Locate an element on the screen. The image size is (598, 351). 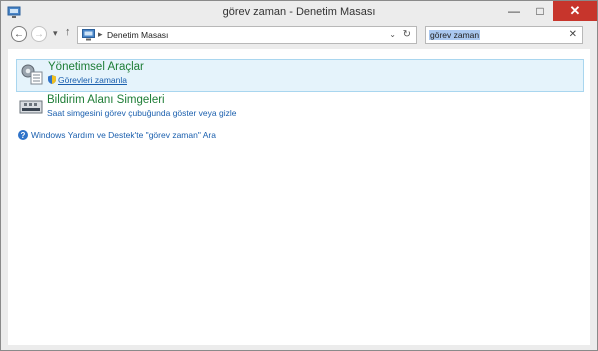
minimize-button: — is located at coordinates (514, 11).